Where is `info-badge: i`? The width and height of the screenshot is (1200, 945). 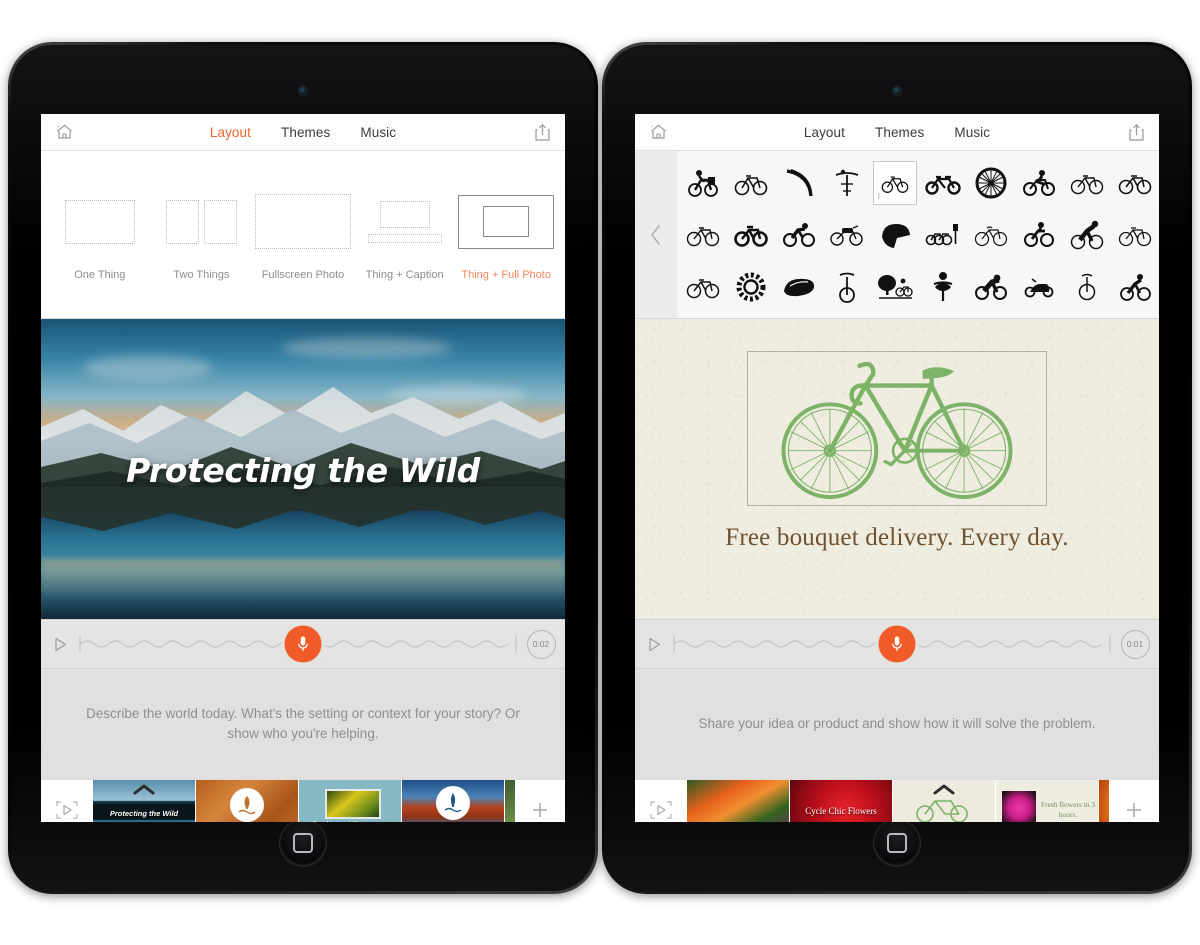 info-badge: i is located at coordinates (879, 196).